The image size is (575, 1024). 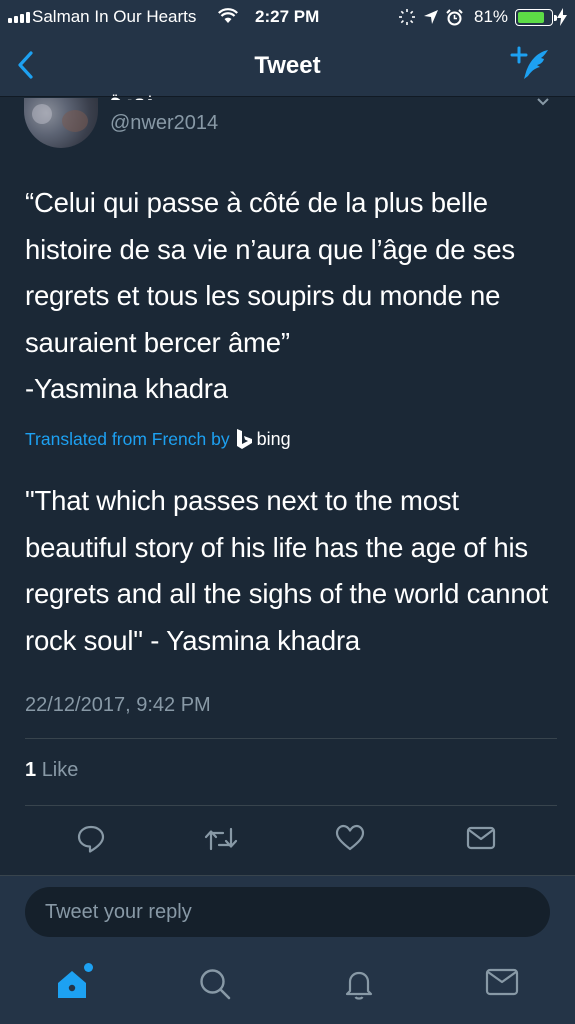 I want to click on translator-name: bing, so click(x=273, y=438).